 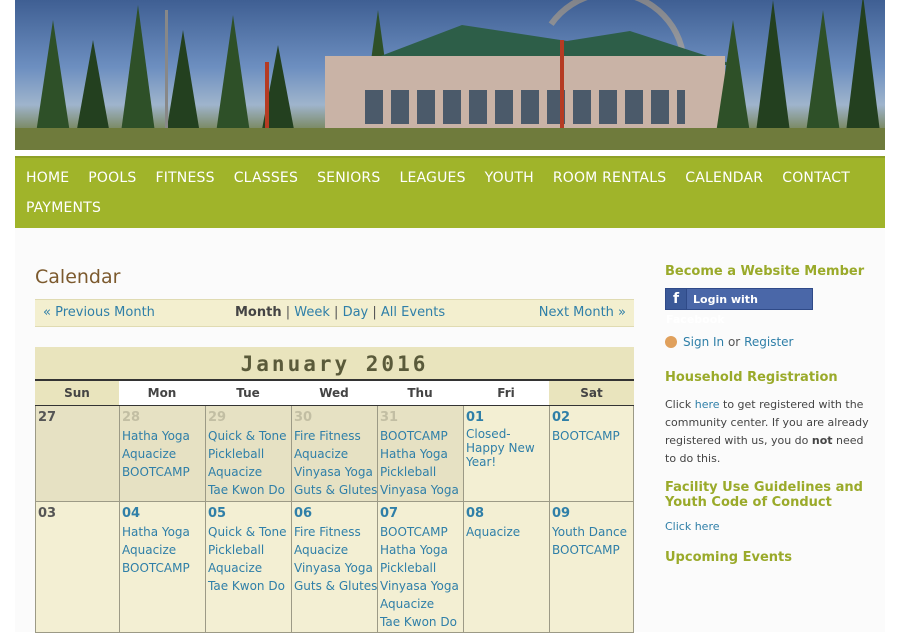 What do you see at coordinates (506, 513) in the screenshot?
I see `day-number: 08` at bounding box center [506, 513].